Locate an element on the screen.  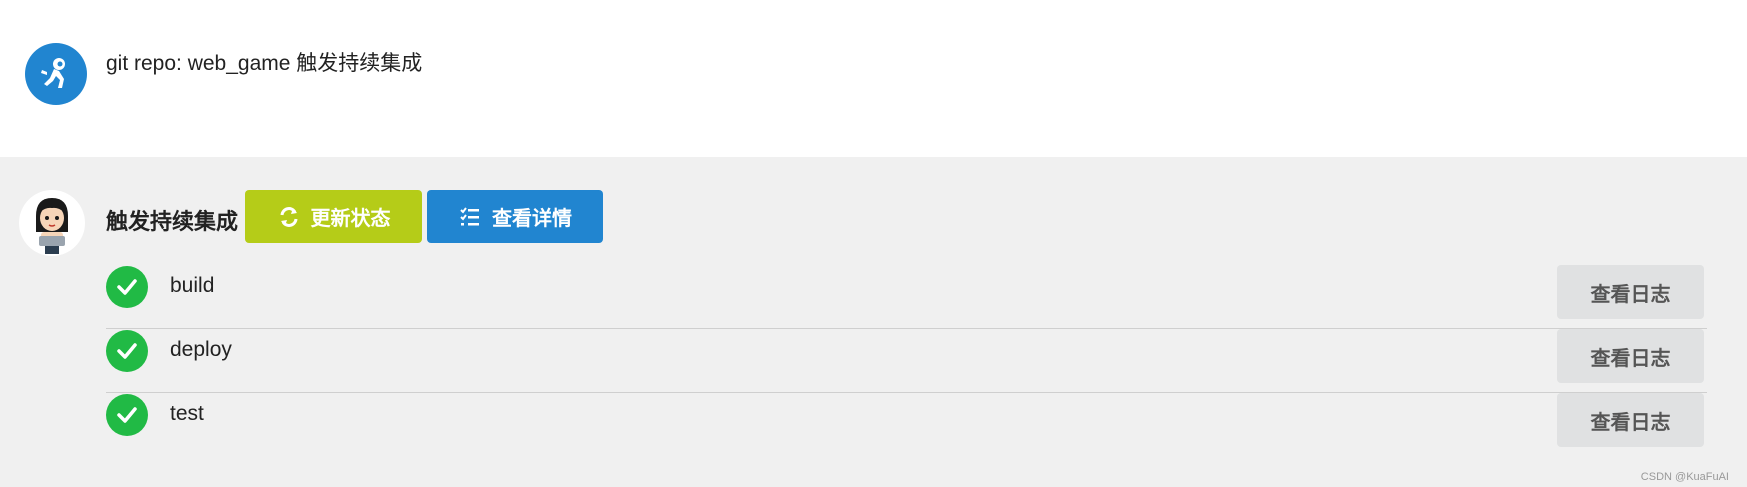
watermark: CSDN @KuaFuAI is located at coordinates (1684, 477).